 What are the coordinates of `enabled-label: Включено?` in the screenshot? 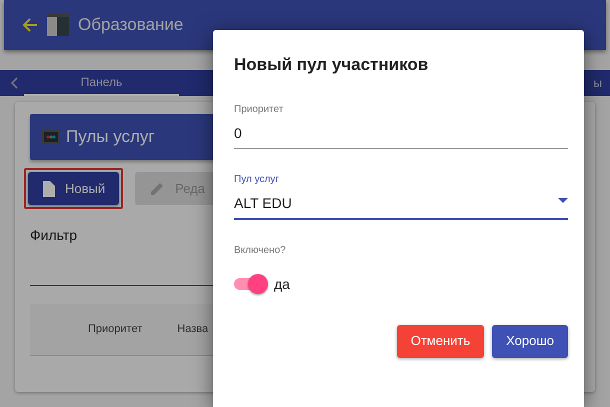 It's located at (260, 251).